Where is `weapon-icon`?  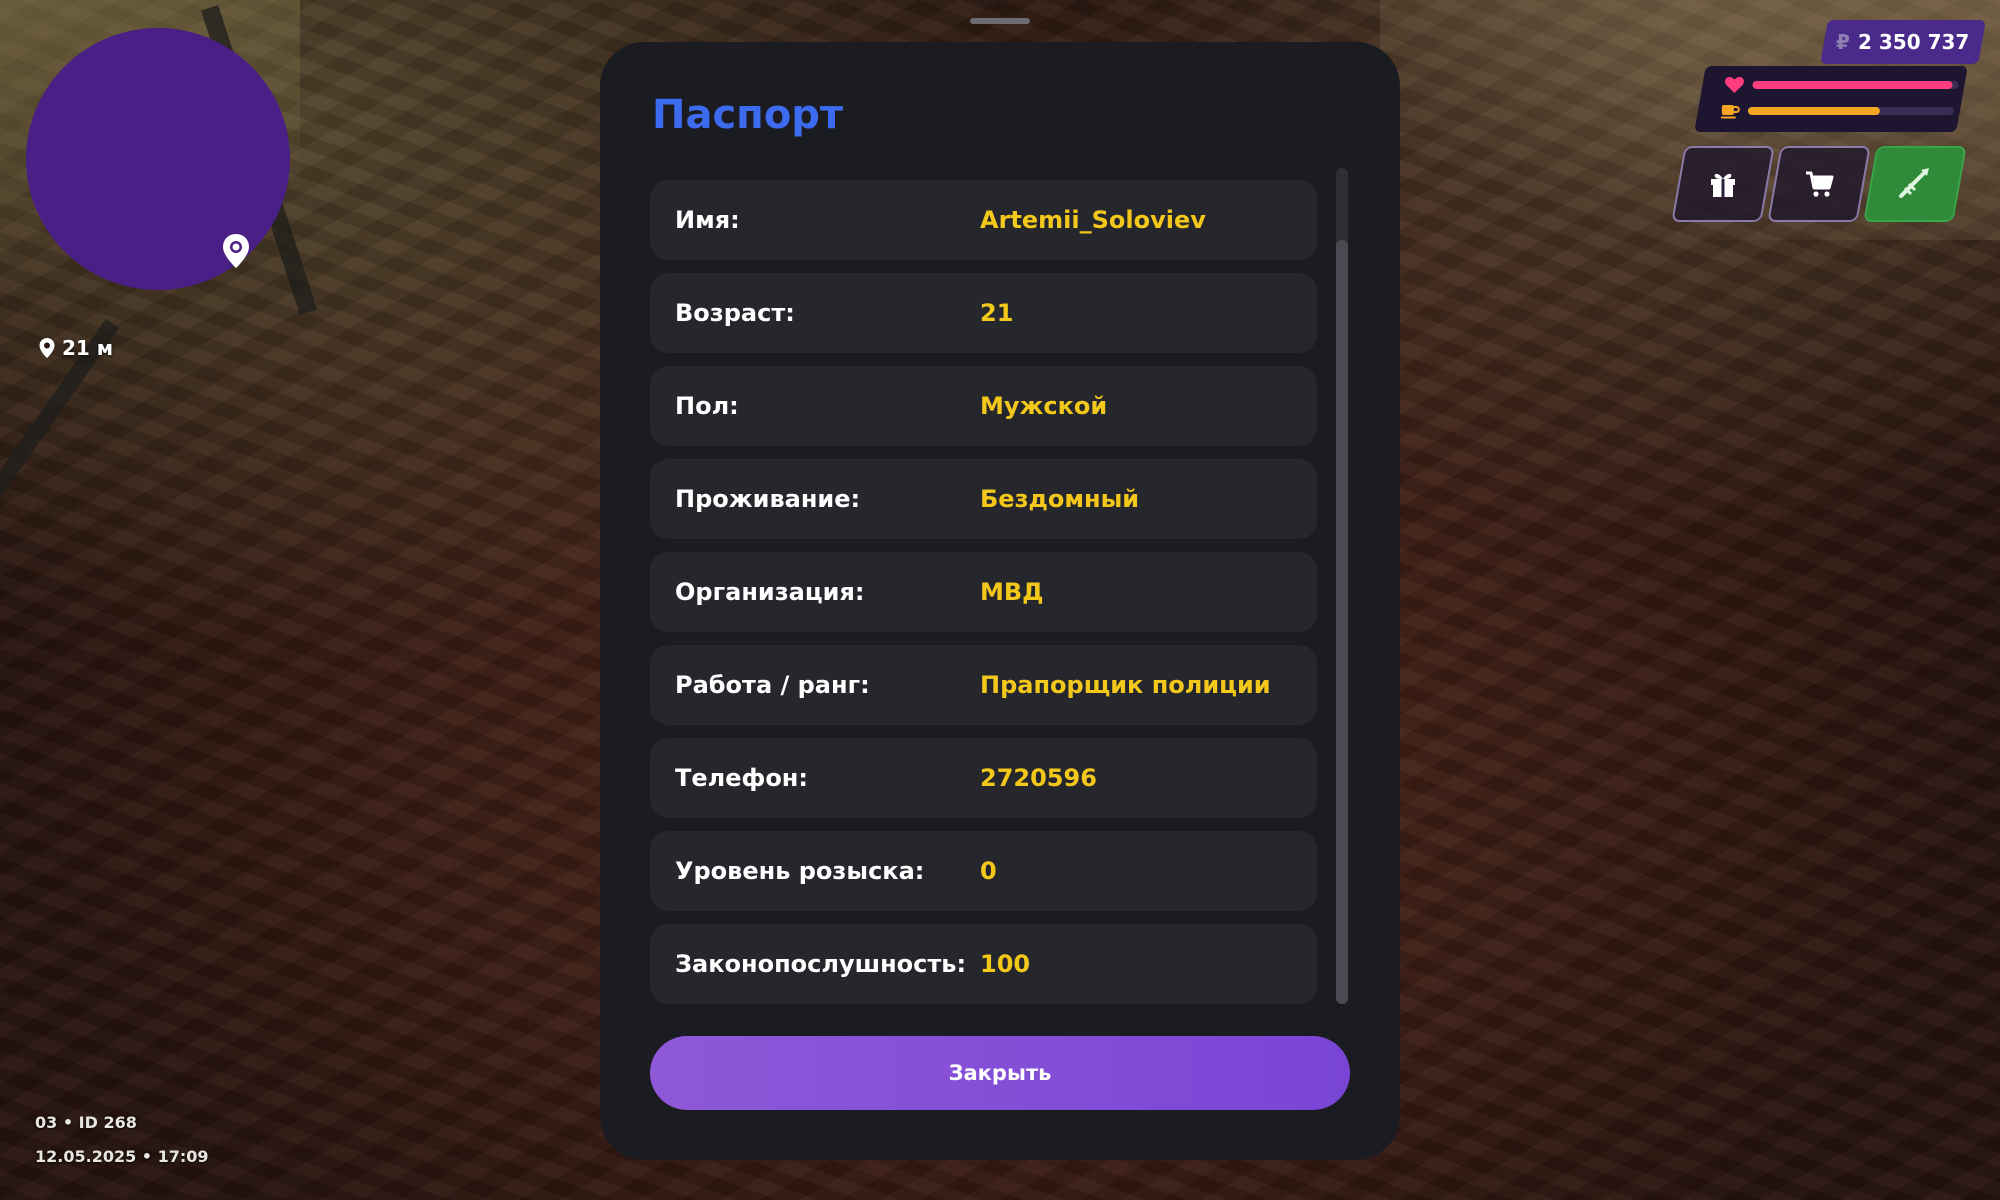
weapon-icon is located at coordinates (1914, 183).